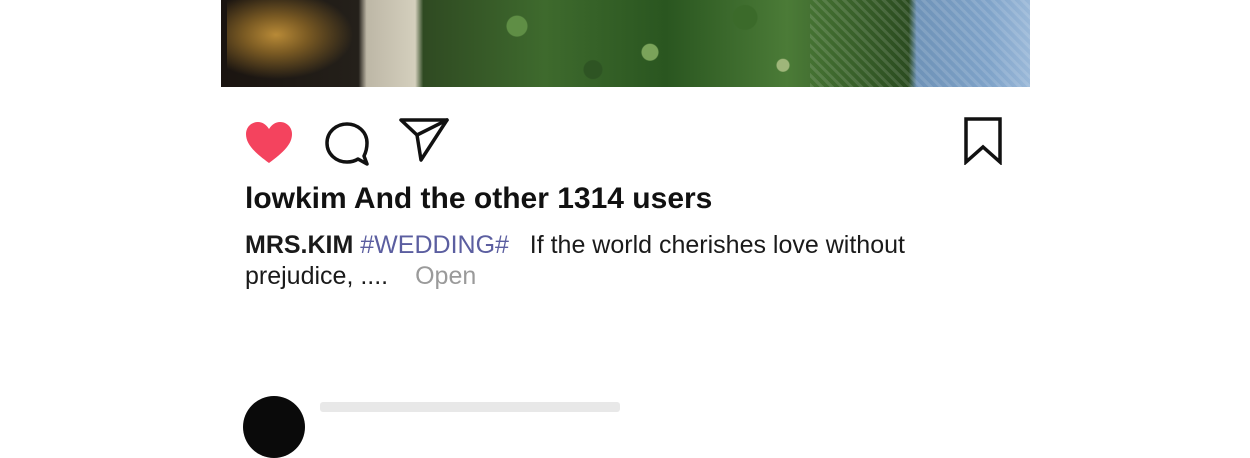  What do you see at coordinates (983, 141) in the screenshot?
I see `bookmark-icon` at bounding box center [983, 141].